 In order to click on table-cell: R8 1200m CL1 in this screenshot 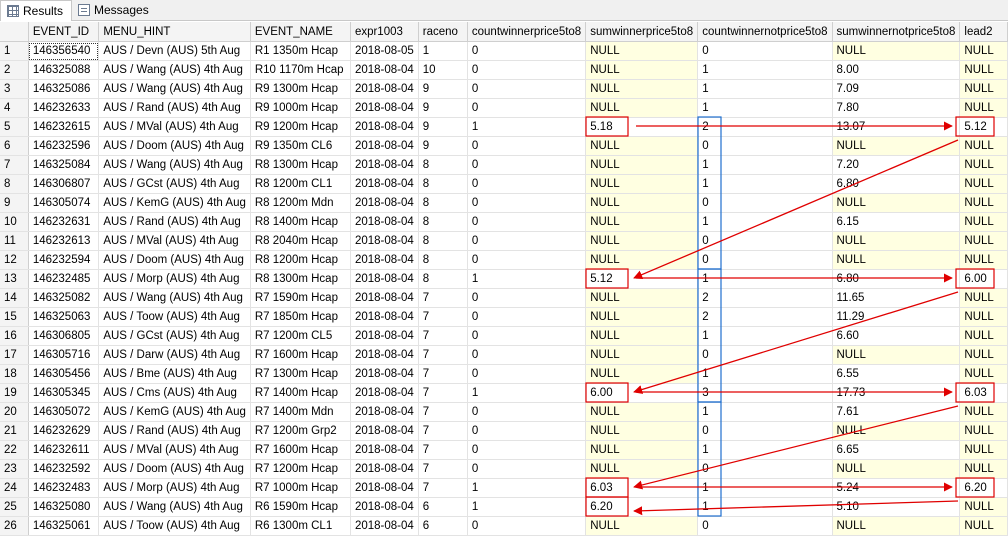, I will do `click(300, 184)`.